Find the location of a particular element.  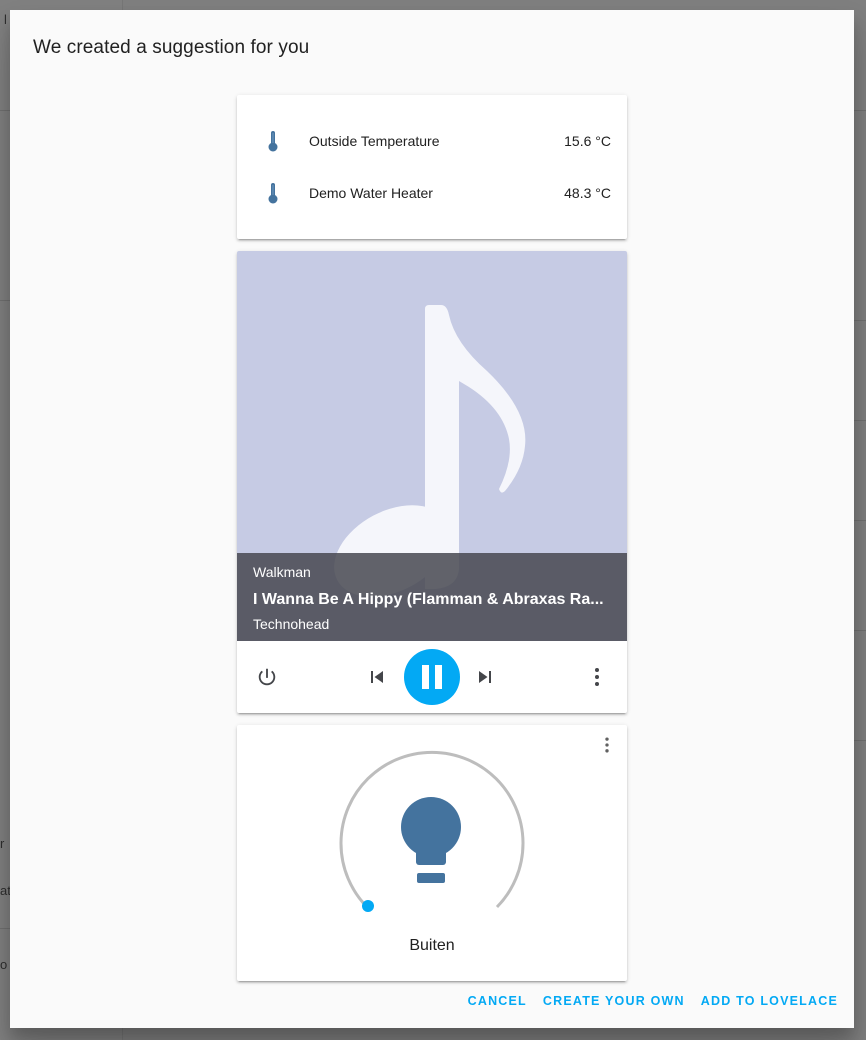

media-artist: Technohead is located at coordinates (291, 624).